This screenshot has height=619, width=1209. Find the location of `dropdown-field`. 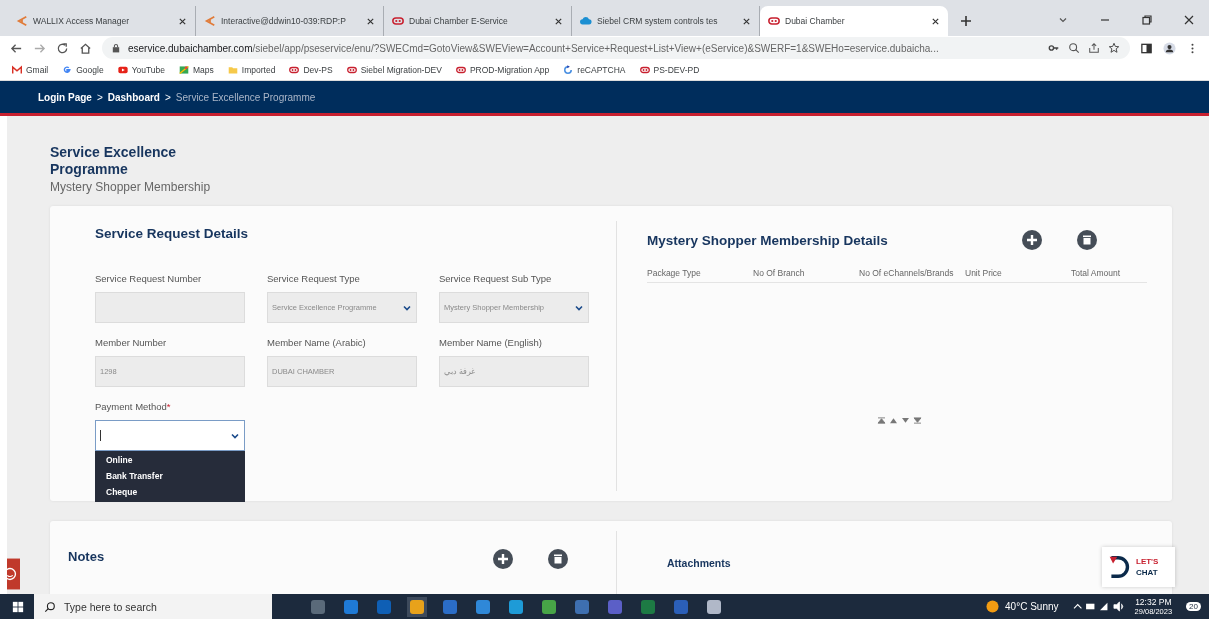

dropdown-field is located at coordinates (170, 435).